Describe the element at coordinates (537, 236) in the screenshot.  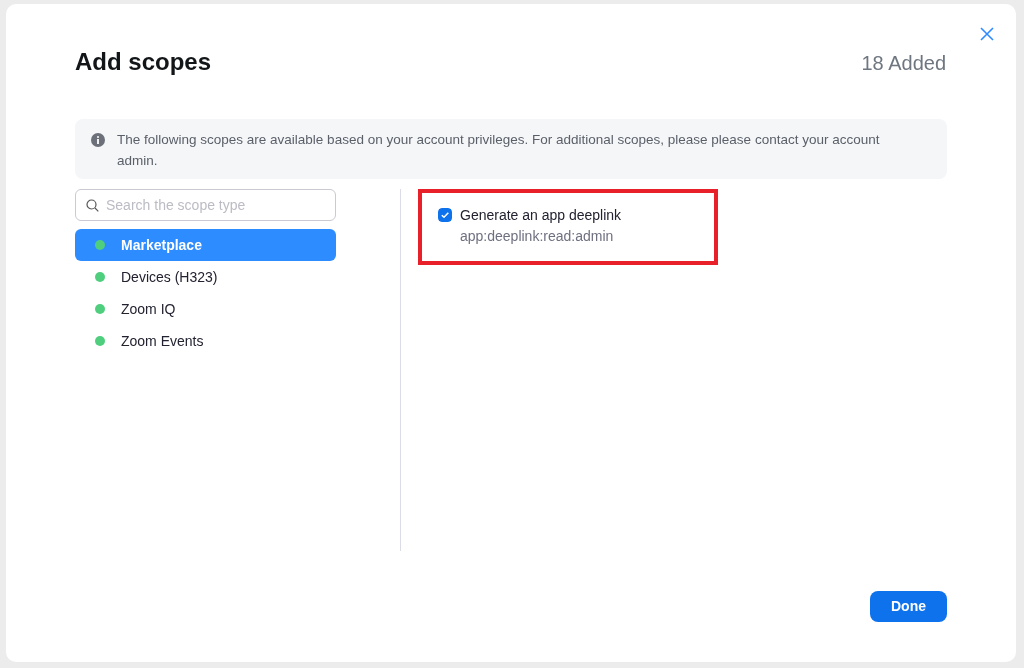
I see `scope-identifier: app:deeplink:read:admin` at that location.